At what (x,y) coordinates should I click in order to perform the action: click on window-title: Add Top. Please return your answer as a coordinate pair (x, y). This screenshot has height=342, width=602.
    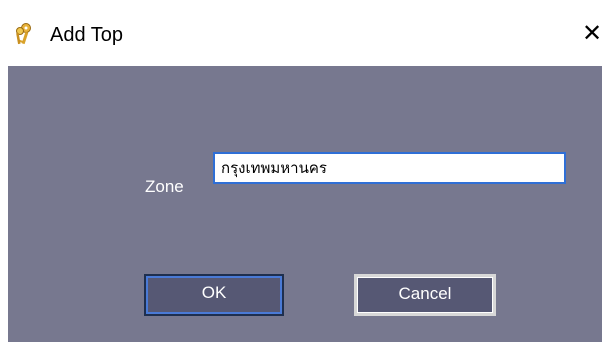
    Looking at the image, I should click on (87, 35).